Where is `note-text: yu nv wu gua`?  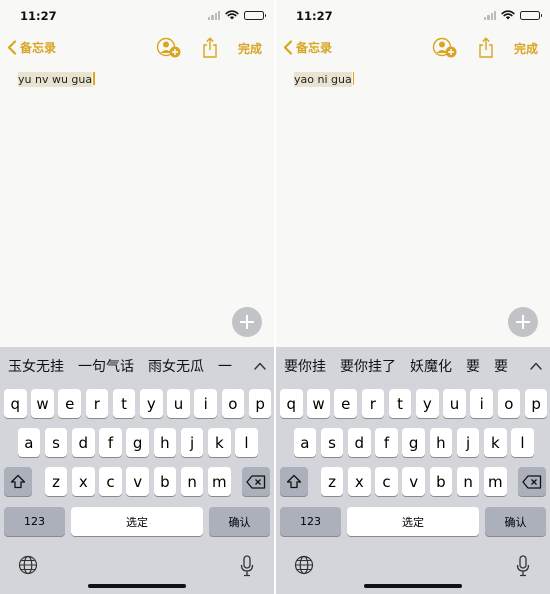
note-text: yu nv wu gua is located at coordinates (56, 79).